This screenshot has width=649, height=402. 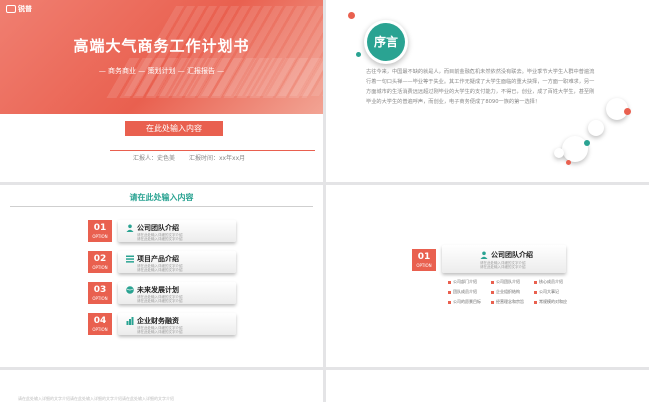 What do you see at coordinates (161, 197) in the screenshot?
I see `contents-title: 请在此处输入内容` at bounding box center [161, 197].